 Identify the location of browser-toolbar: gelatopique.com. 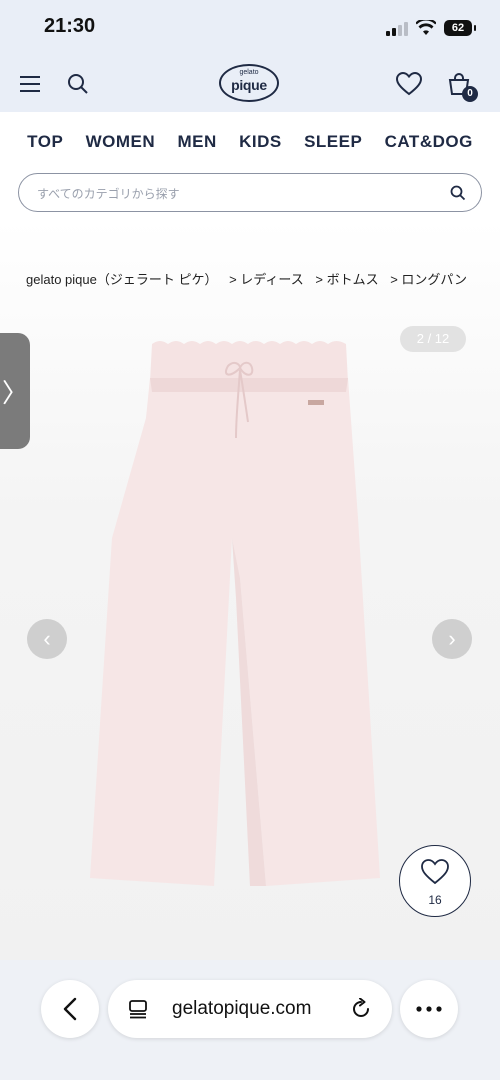
(250, 1020).